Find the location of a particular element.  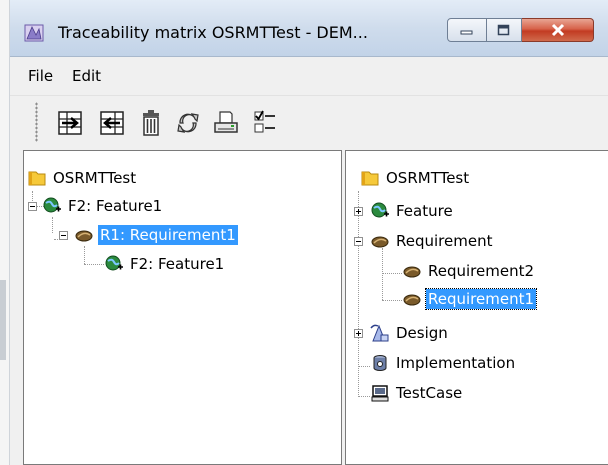

checklist-icon is located at coordinates (264, 121).